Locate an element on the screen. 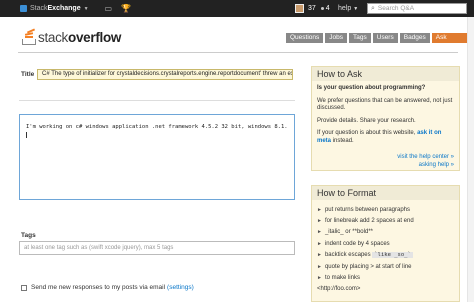 The image size is (474, 302). help-center-link: visit the help center » is located at coordinates (383, 158).